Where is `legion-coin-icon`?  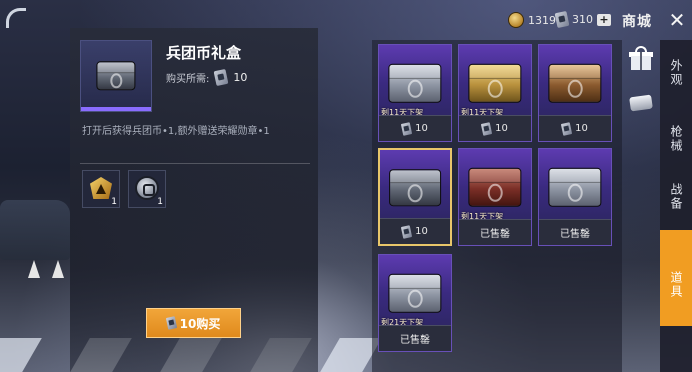 legion-coin-icon is located at coordinates (147, 188).